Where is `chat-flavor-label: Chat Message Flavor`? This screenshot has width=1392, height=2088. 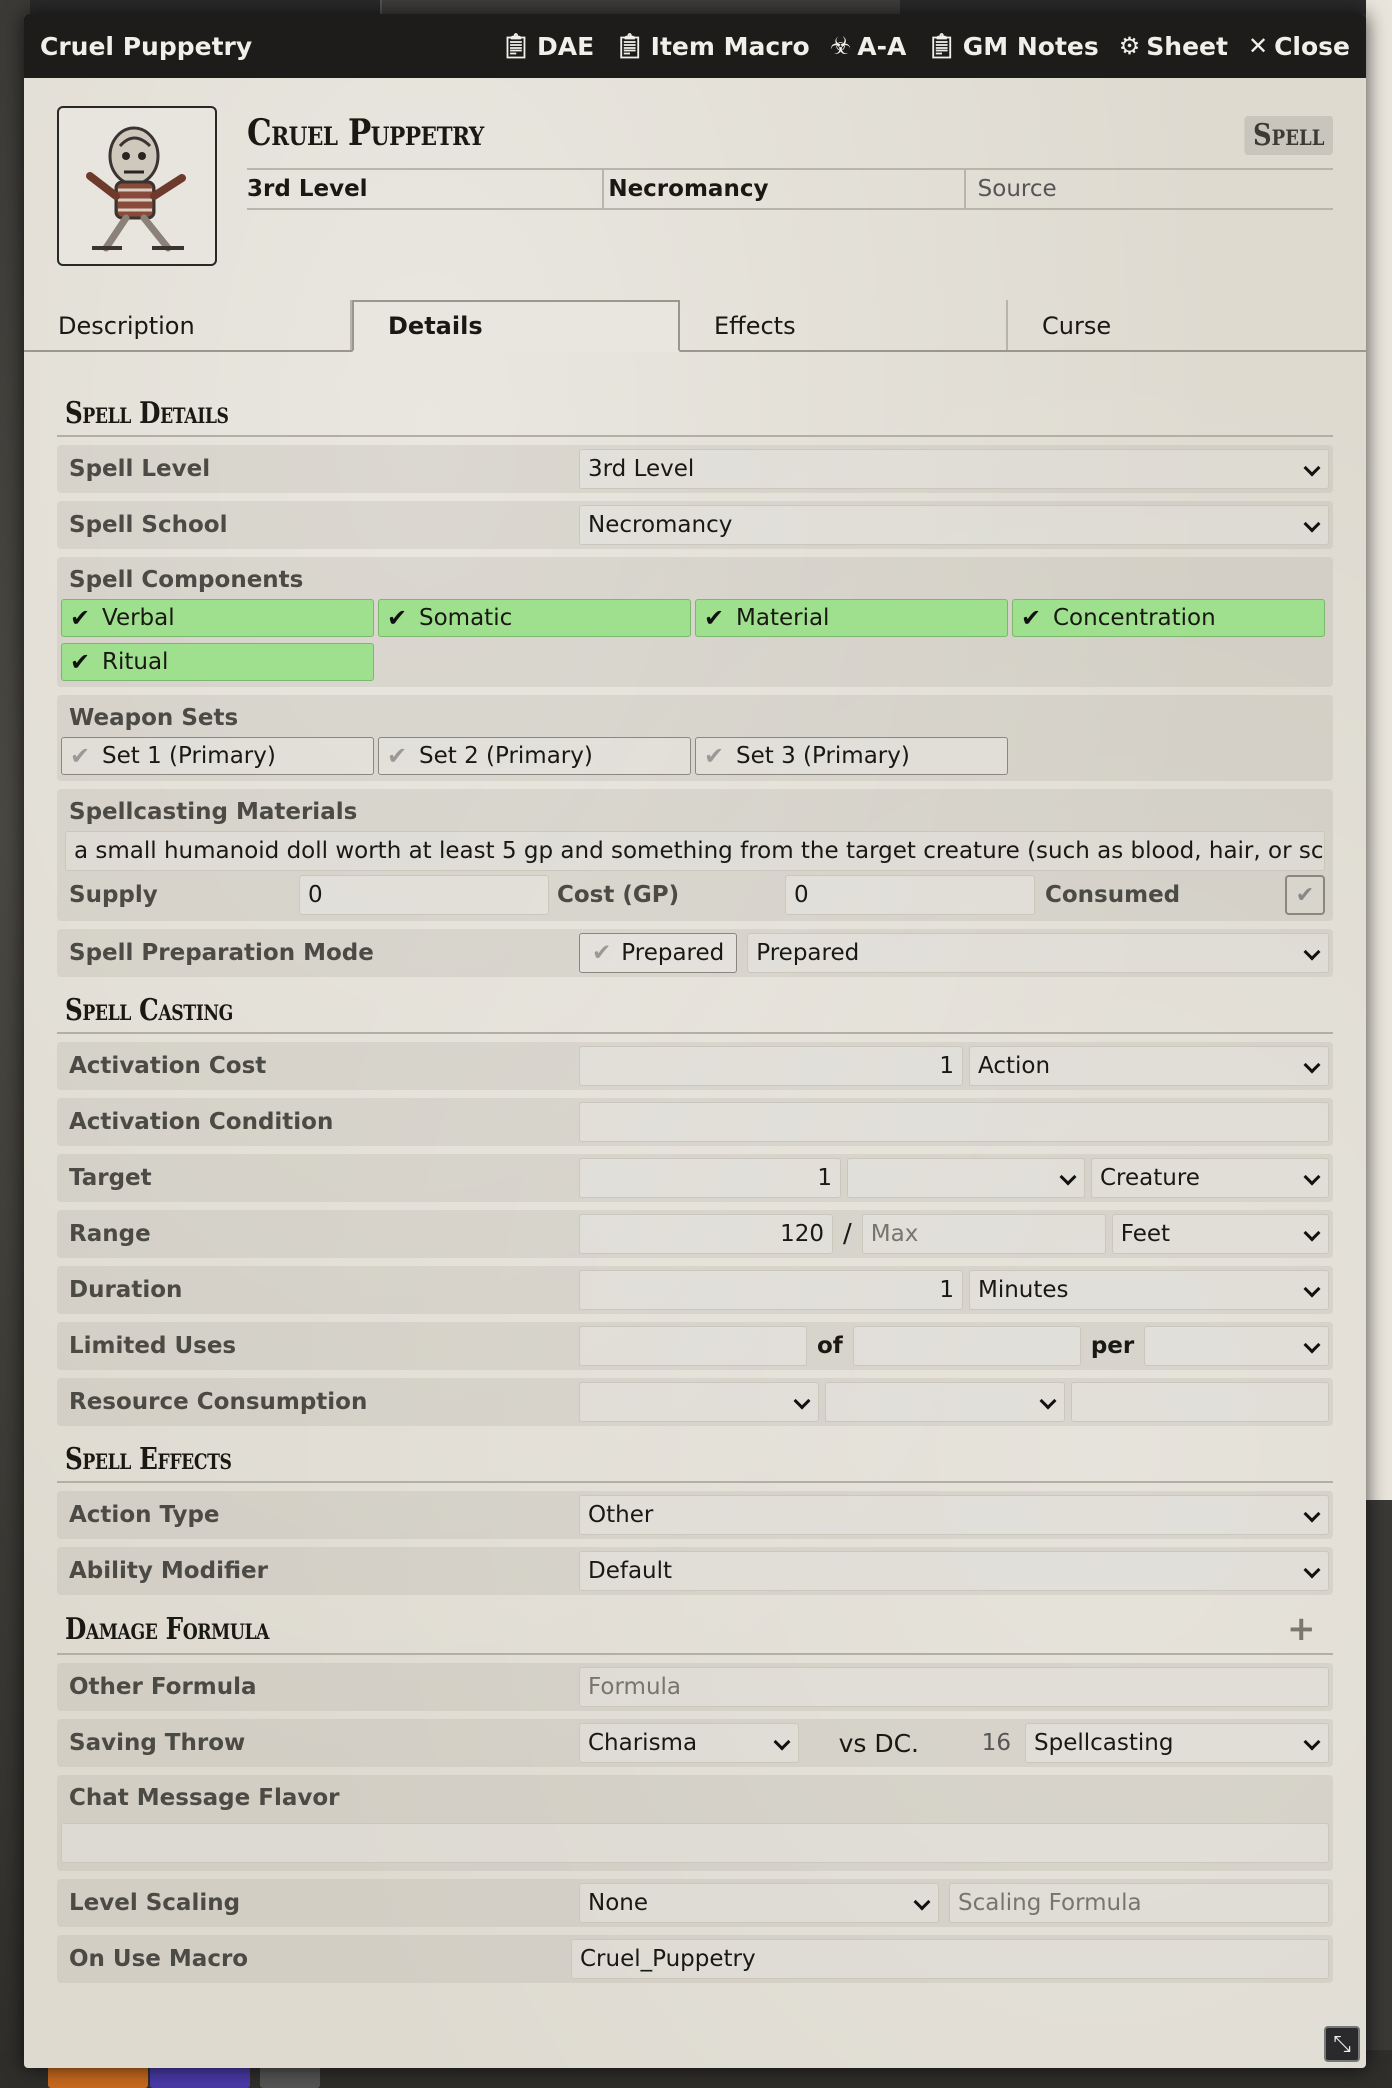 chat-flavor-label: Chat Message Flavor is located at coordinates (204, 1798).